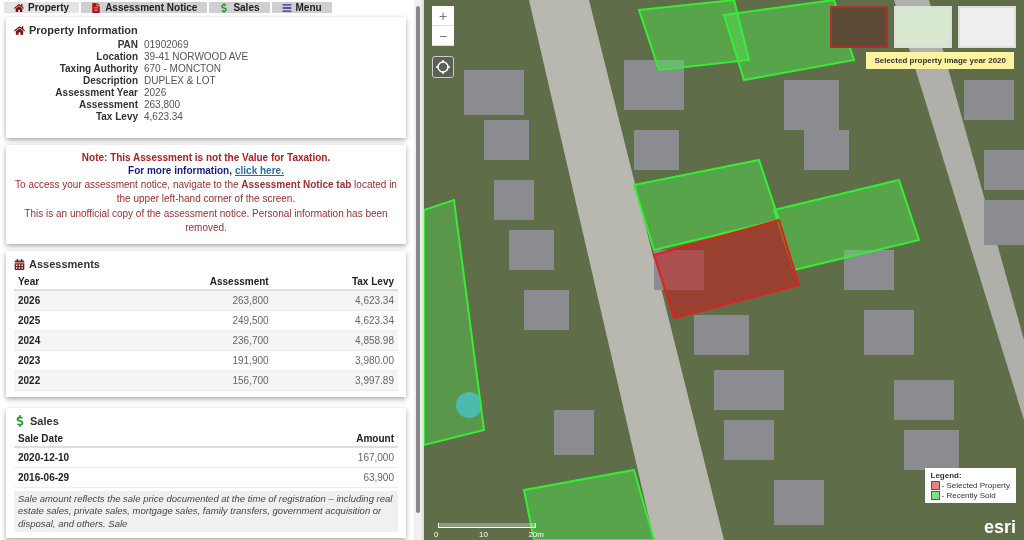 The image size is (1024, 540). Describe the element at coordinates (301, 7) in the screenshot. I see `tab: Menu` at that location.